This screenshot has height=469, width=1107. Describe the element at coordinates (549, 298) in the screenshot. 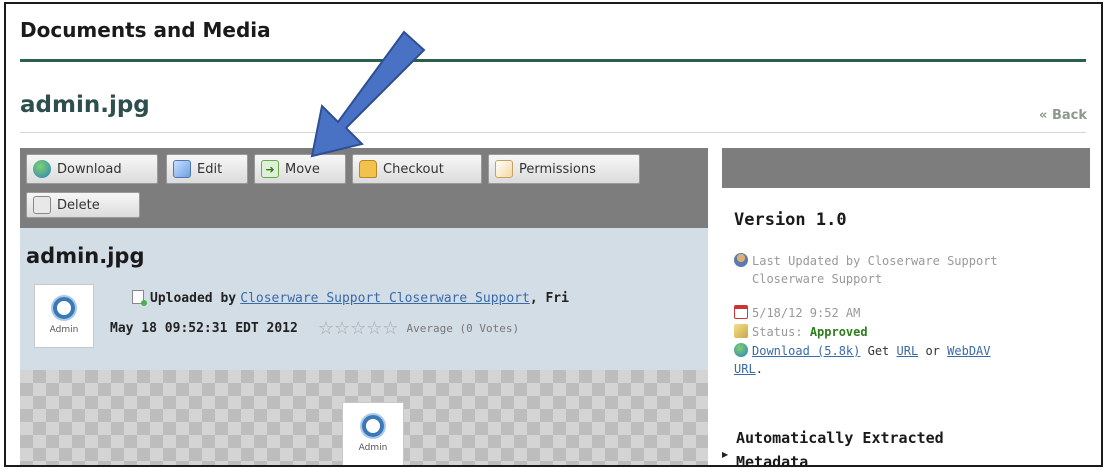

I see `upload-date-part1: , Fri` at that location.